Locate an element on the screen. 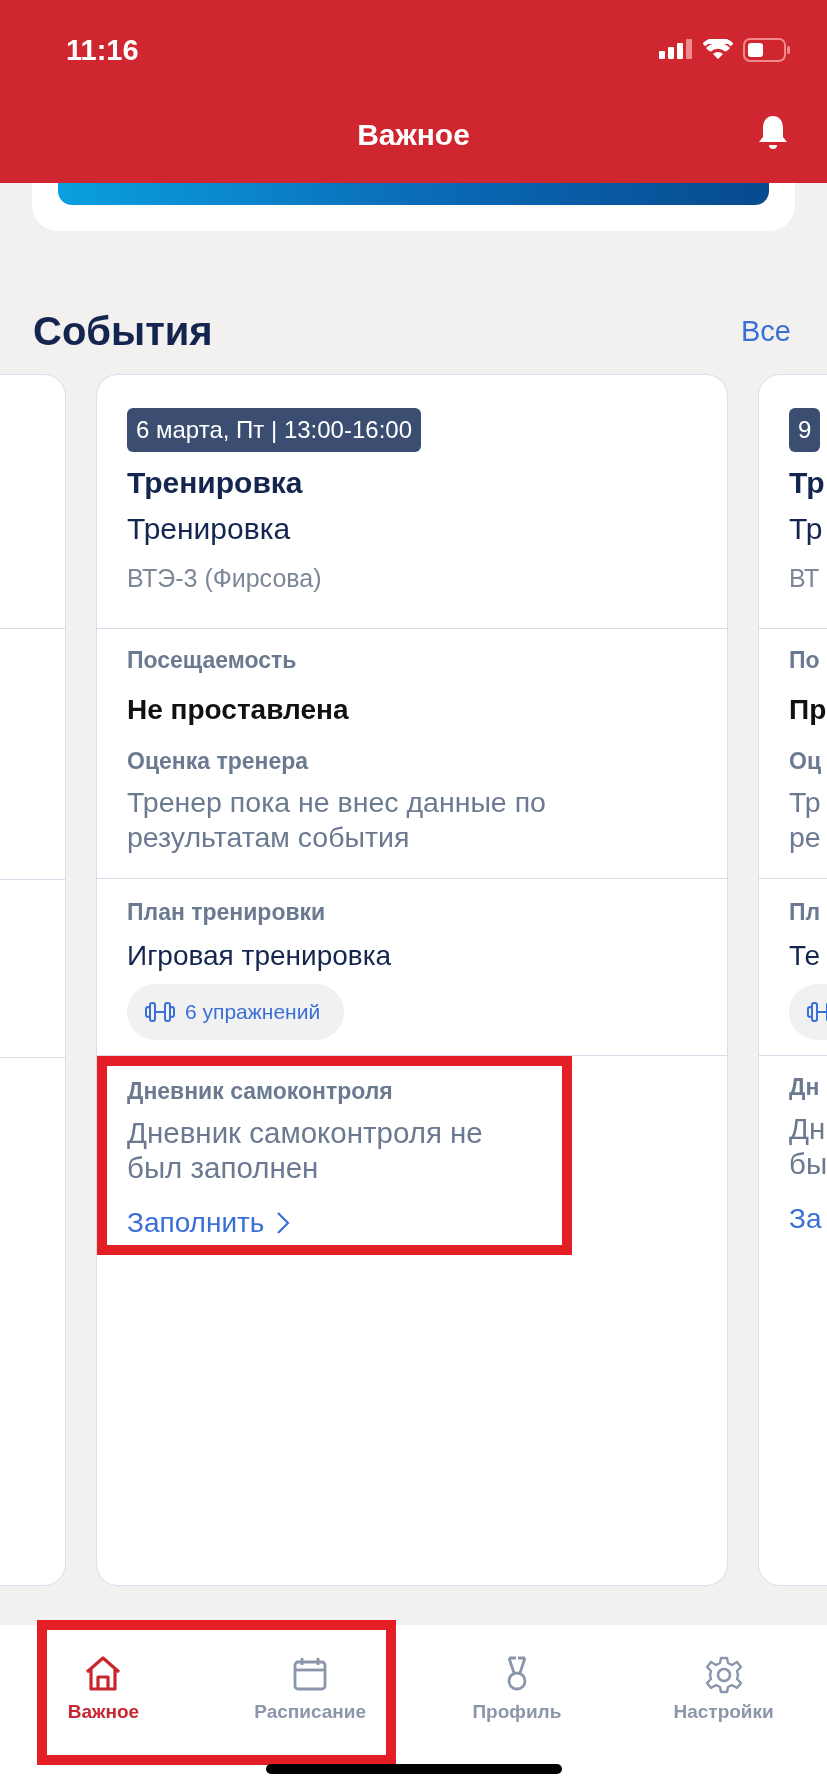  see-all-link: Все is located at coordinates (766, 331).